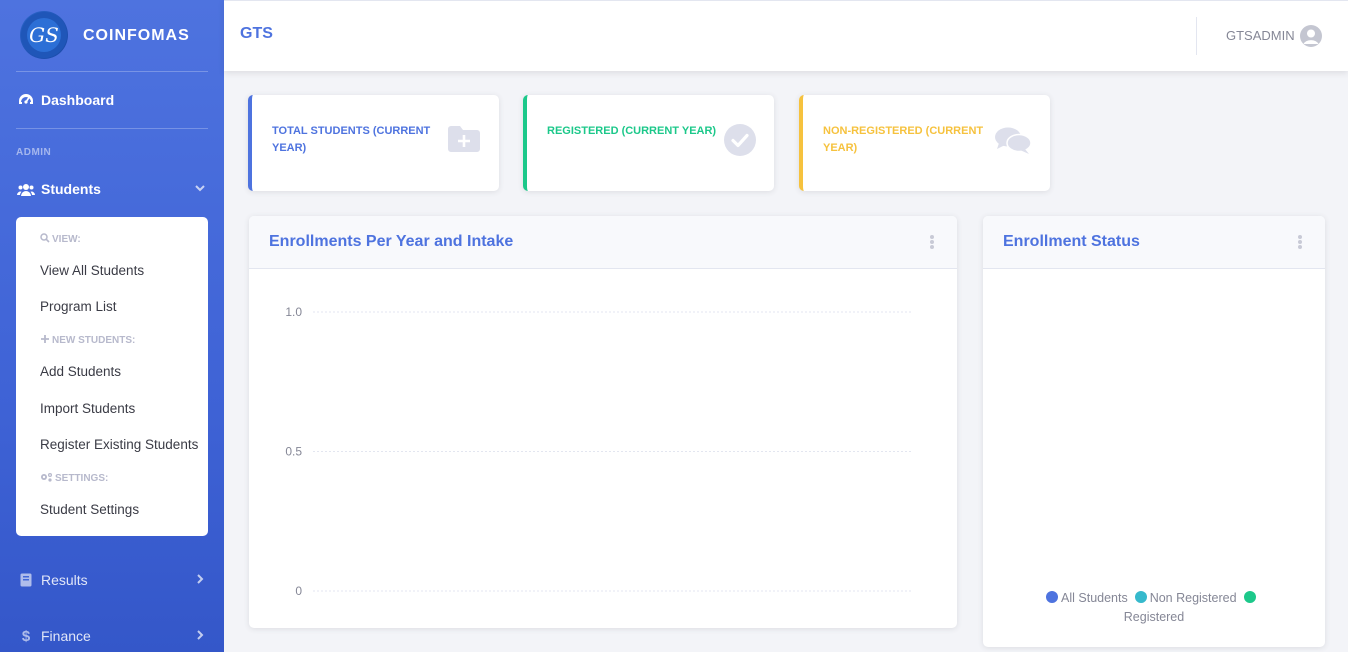  I want to click on submenu-register-existing: Register Existing Students, so click(119, 444).